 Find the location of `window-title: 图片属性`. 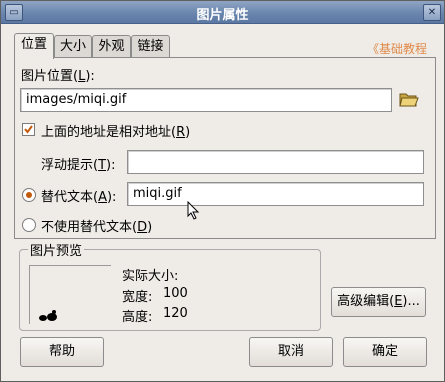

window-title: 图片属性 is located at coordinates (222, 15).